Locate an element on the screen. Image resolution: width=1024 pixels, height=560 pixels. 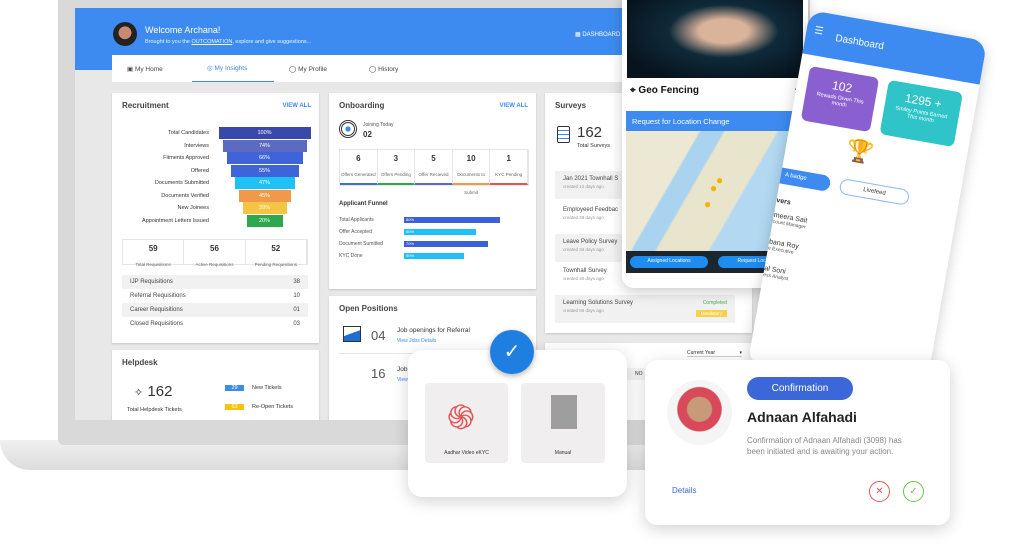
funnel-row: Appointment Letters Issued 20% is located at coordinates (215, 221).